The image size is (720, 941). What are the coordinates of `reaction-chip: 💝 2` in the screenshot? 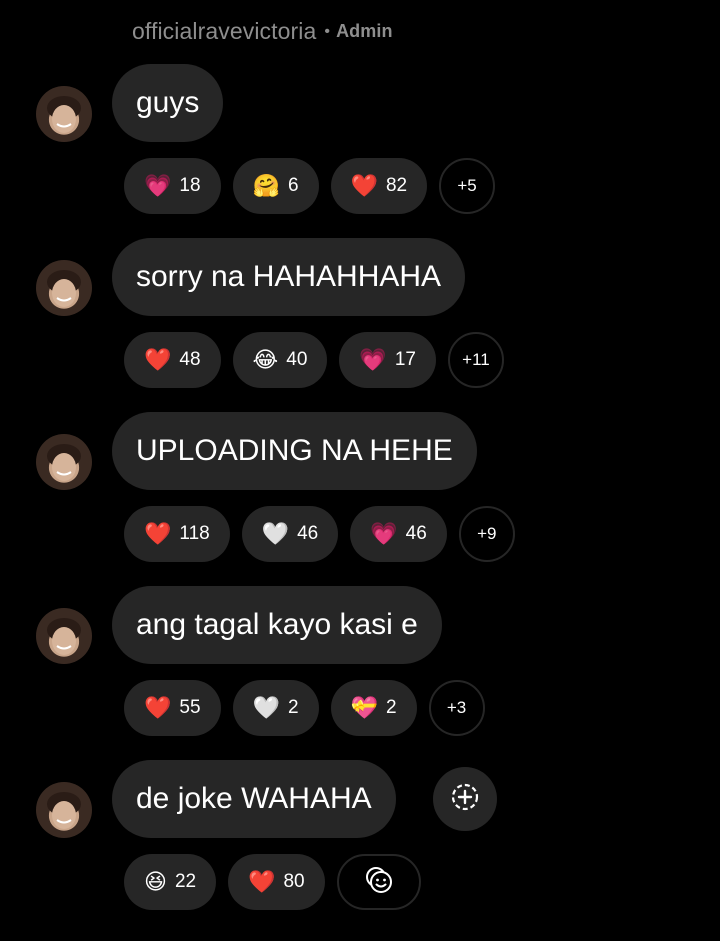 It's located at (373, 708).